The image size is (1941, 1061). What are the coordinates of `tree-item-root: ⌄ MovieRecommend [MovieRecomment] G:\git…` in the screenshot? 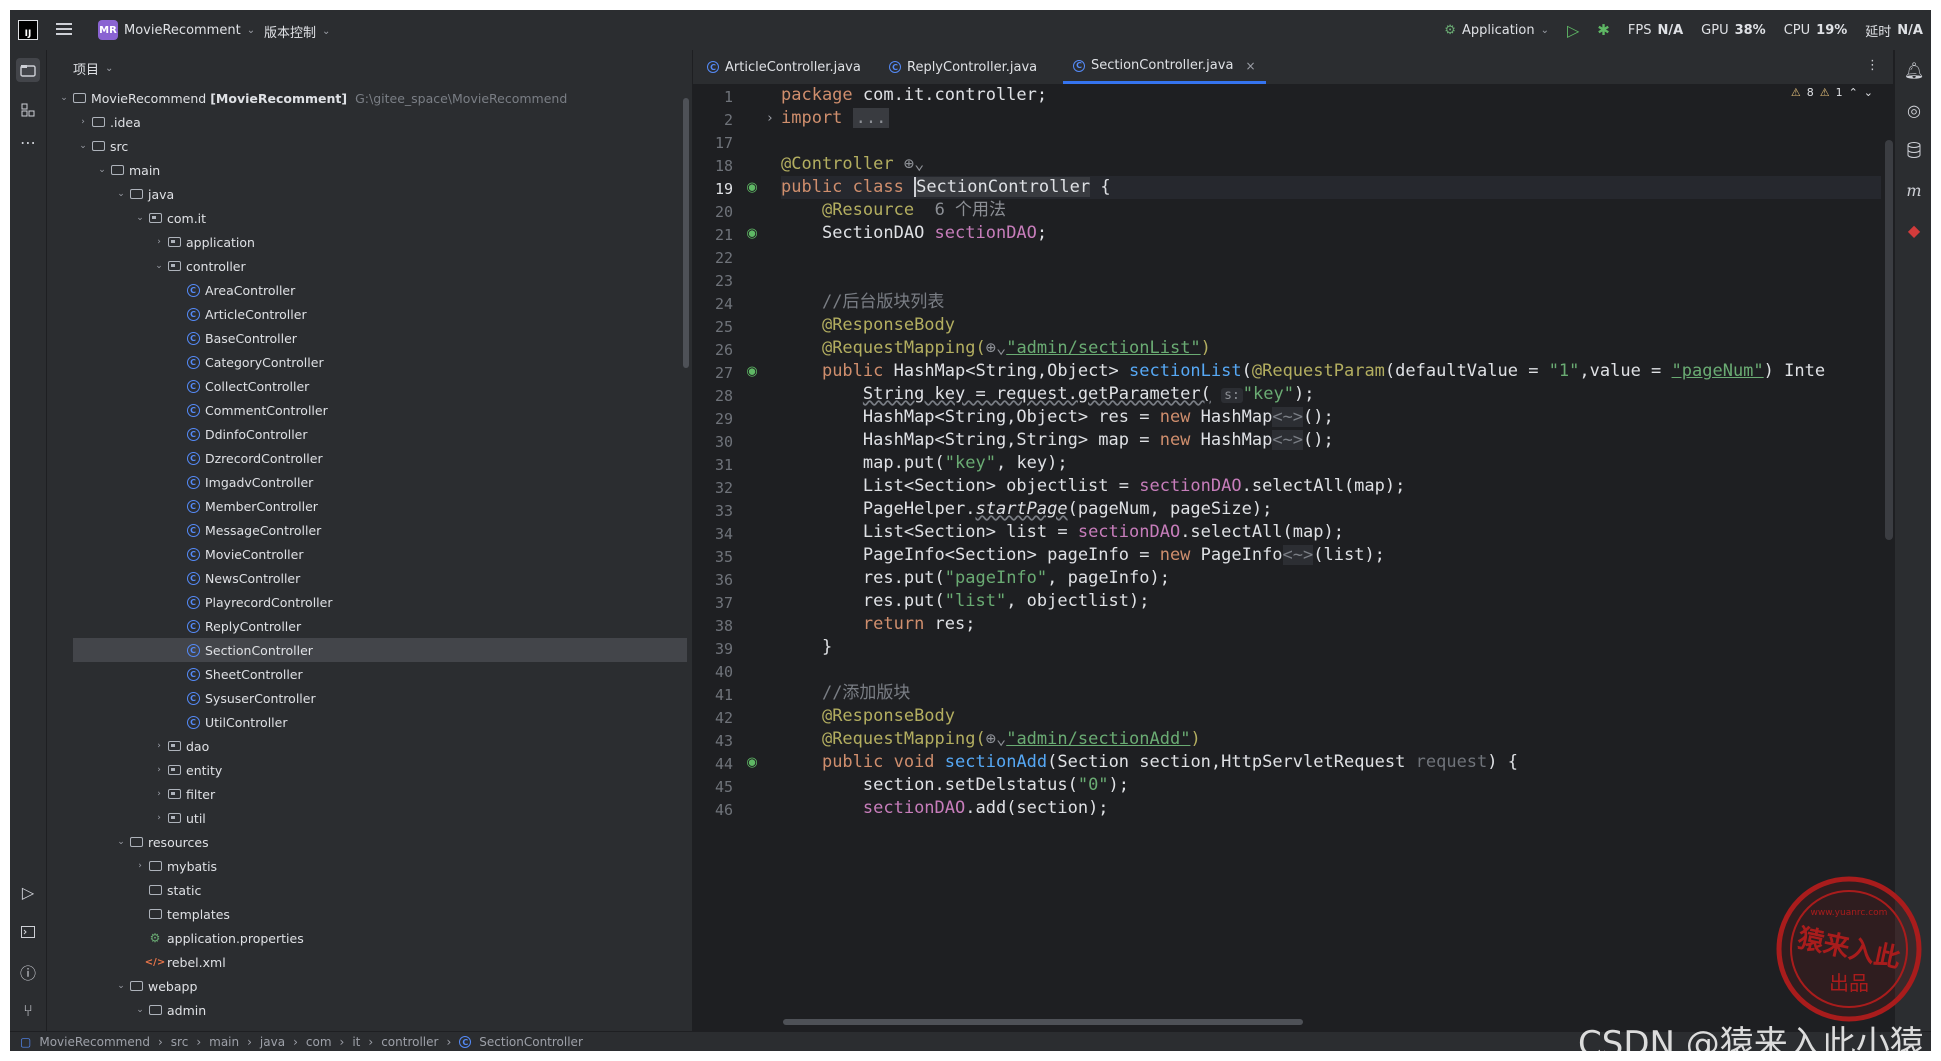 It's located at (367, 98).